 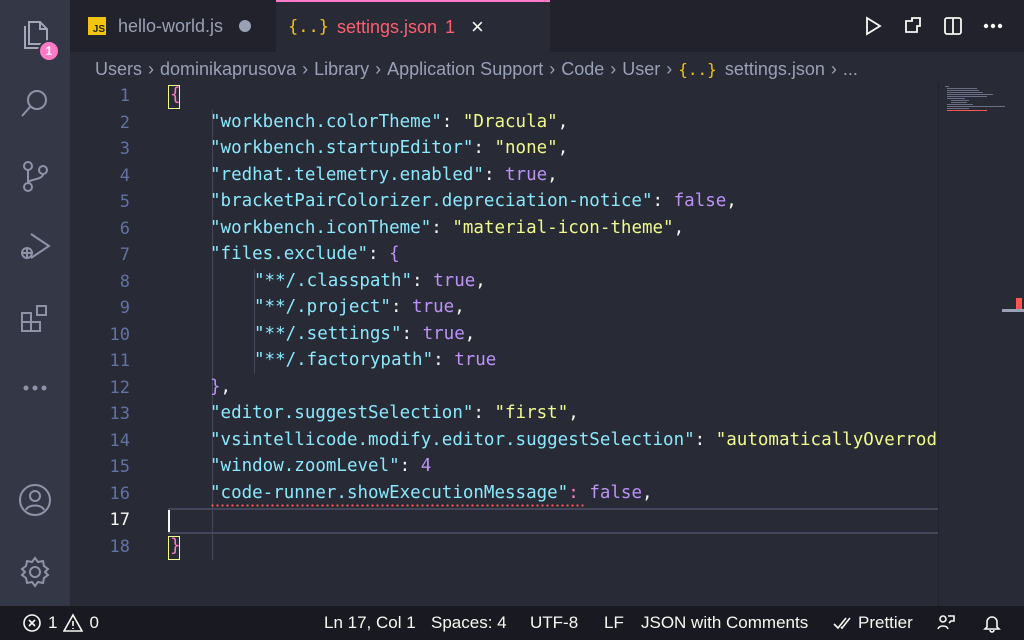 What do you see at coordinates (32, 623) in the screenshot?
I see `error-icon` at bounding box center [32, 623].